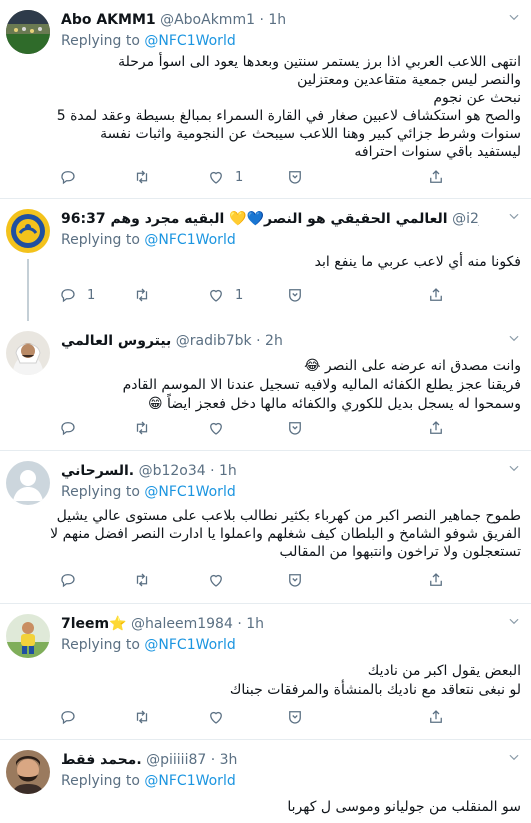 The image size is (531, 823). What do you see at coordinates (239, 295) in the screenshot?
I see `like-count: 1` at bounding box center [239, 295].